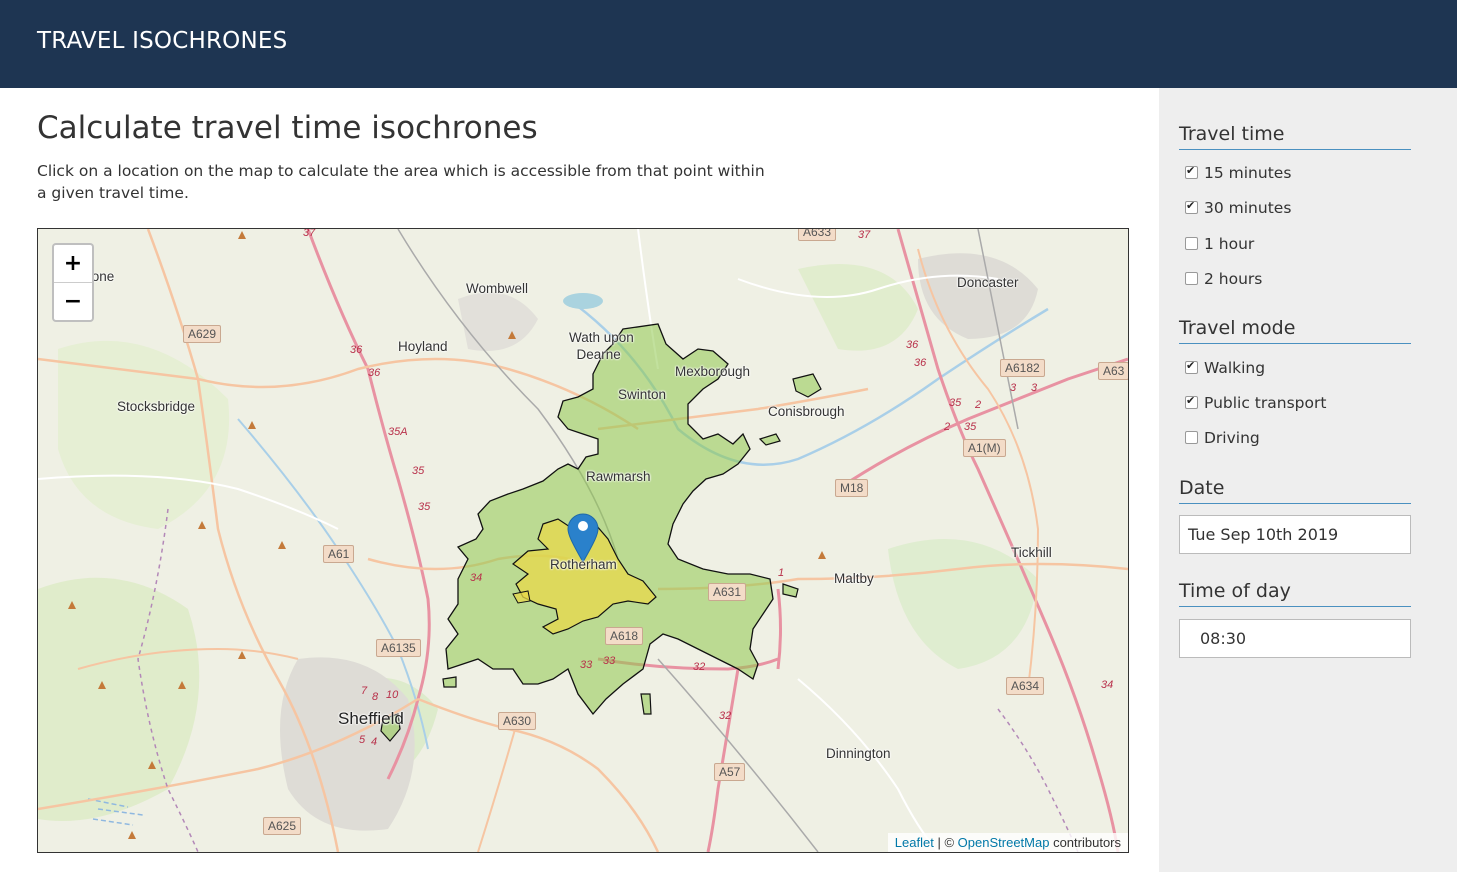 The image size is (1457, 872). What do you see at coordinates (586, 665) in the screenshot?
I see `junction-33b: 33` at bounding box center [586, 665].